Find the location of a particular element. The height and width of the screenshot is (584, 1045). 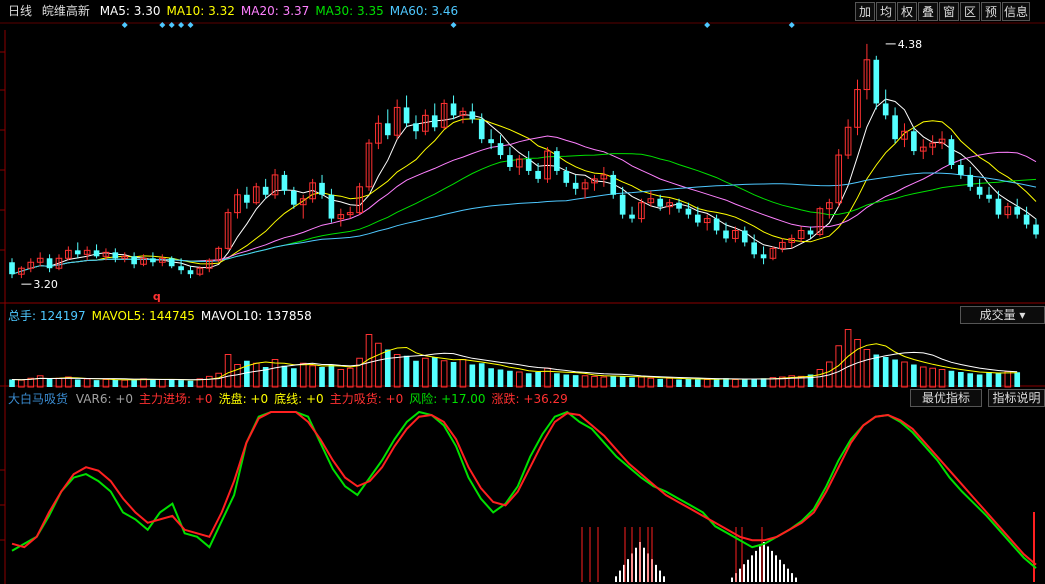

indicator-legend-item: 洗盘: +0 is located at coordinates (243, 399).